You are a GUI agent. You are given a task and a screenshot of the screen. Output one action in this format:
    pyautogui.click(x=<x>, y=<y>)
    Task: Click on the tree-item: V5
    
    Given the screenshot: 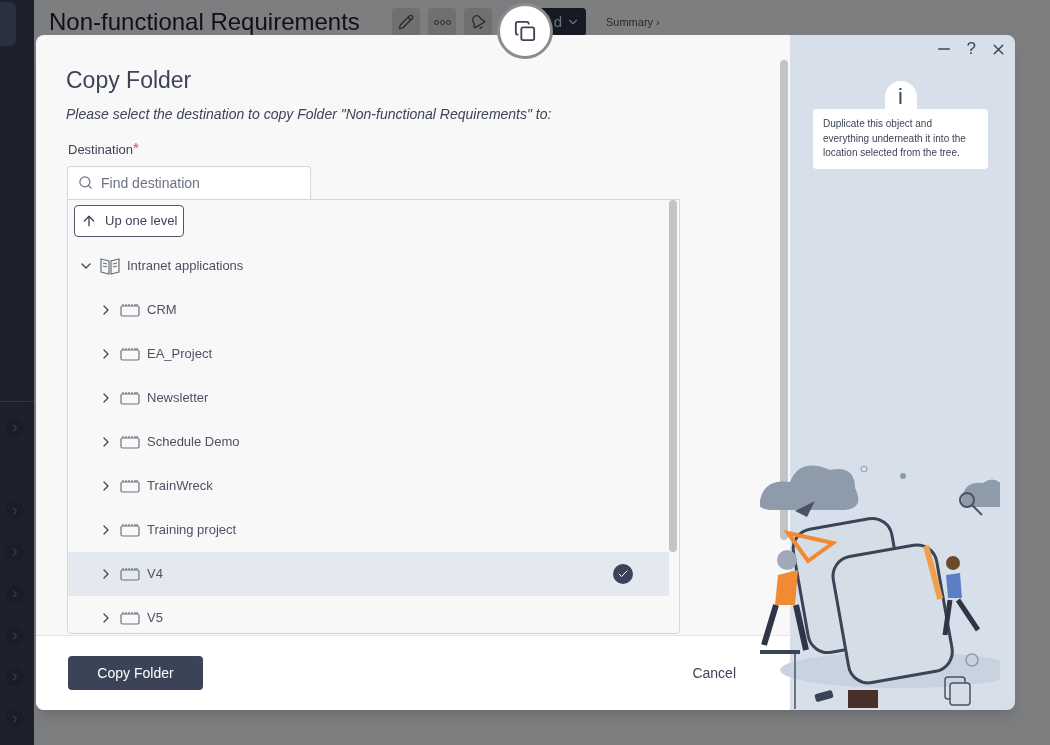 What is the action you would take?
    pyautogui.click(x=368, y=614)
    